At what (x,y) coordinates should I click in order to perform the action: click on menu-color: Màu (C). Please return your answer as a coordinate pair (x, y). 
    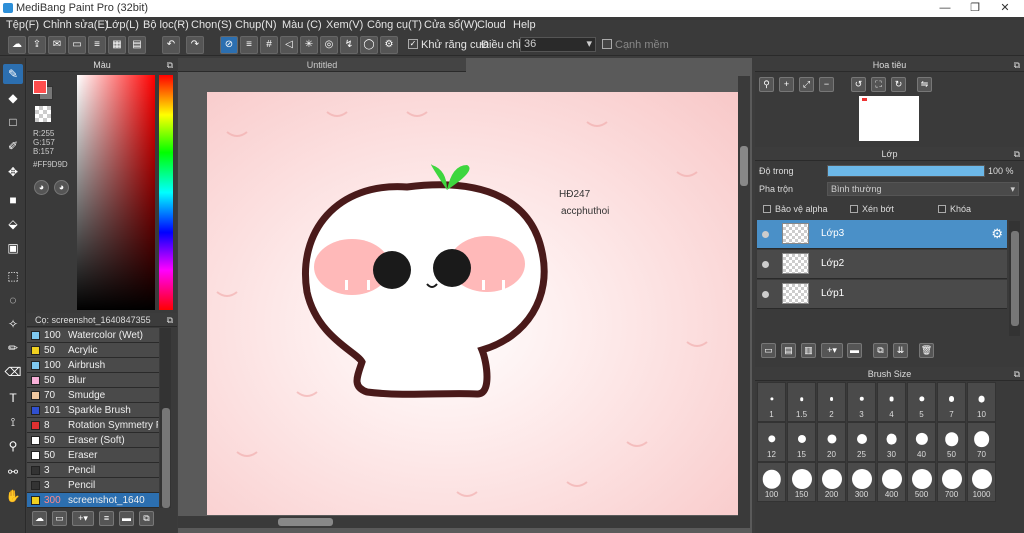
    Looking at the image, I should click on (302, 25).